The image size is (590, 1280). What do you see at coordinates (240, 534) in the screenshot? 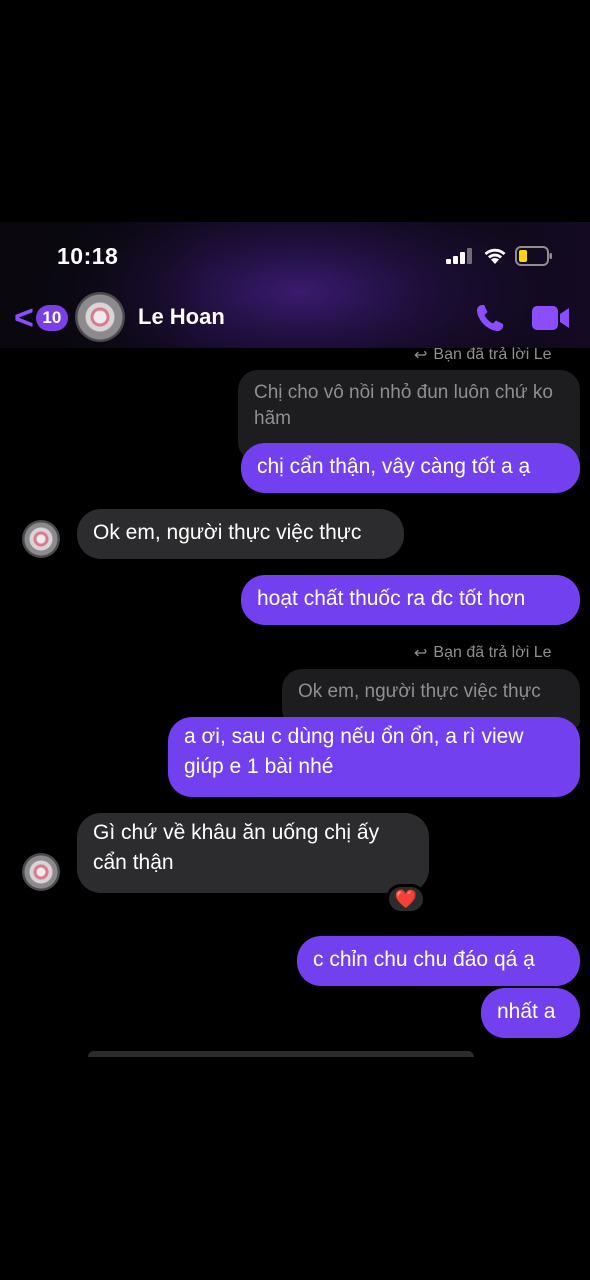
I see `incoming-message: Ok em, người thực việc thực` at bounding box center [240, 534].